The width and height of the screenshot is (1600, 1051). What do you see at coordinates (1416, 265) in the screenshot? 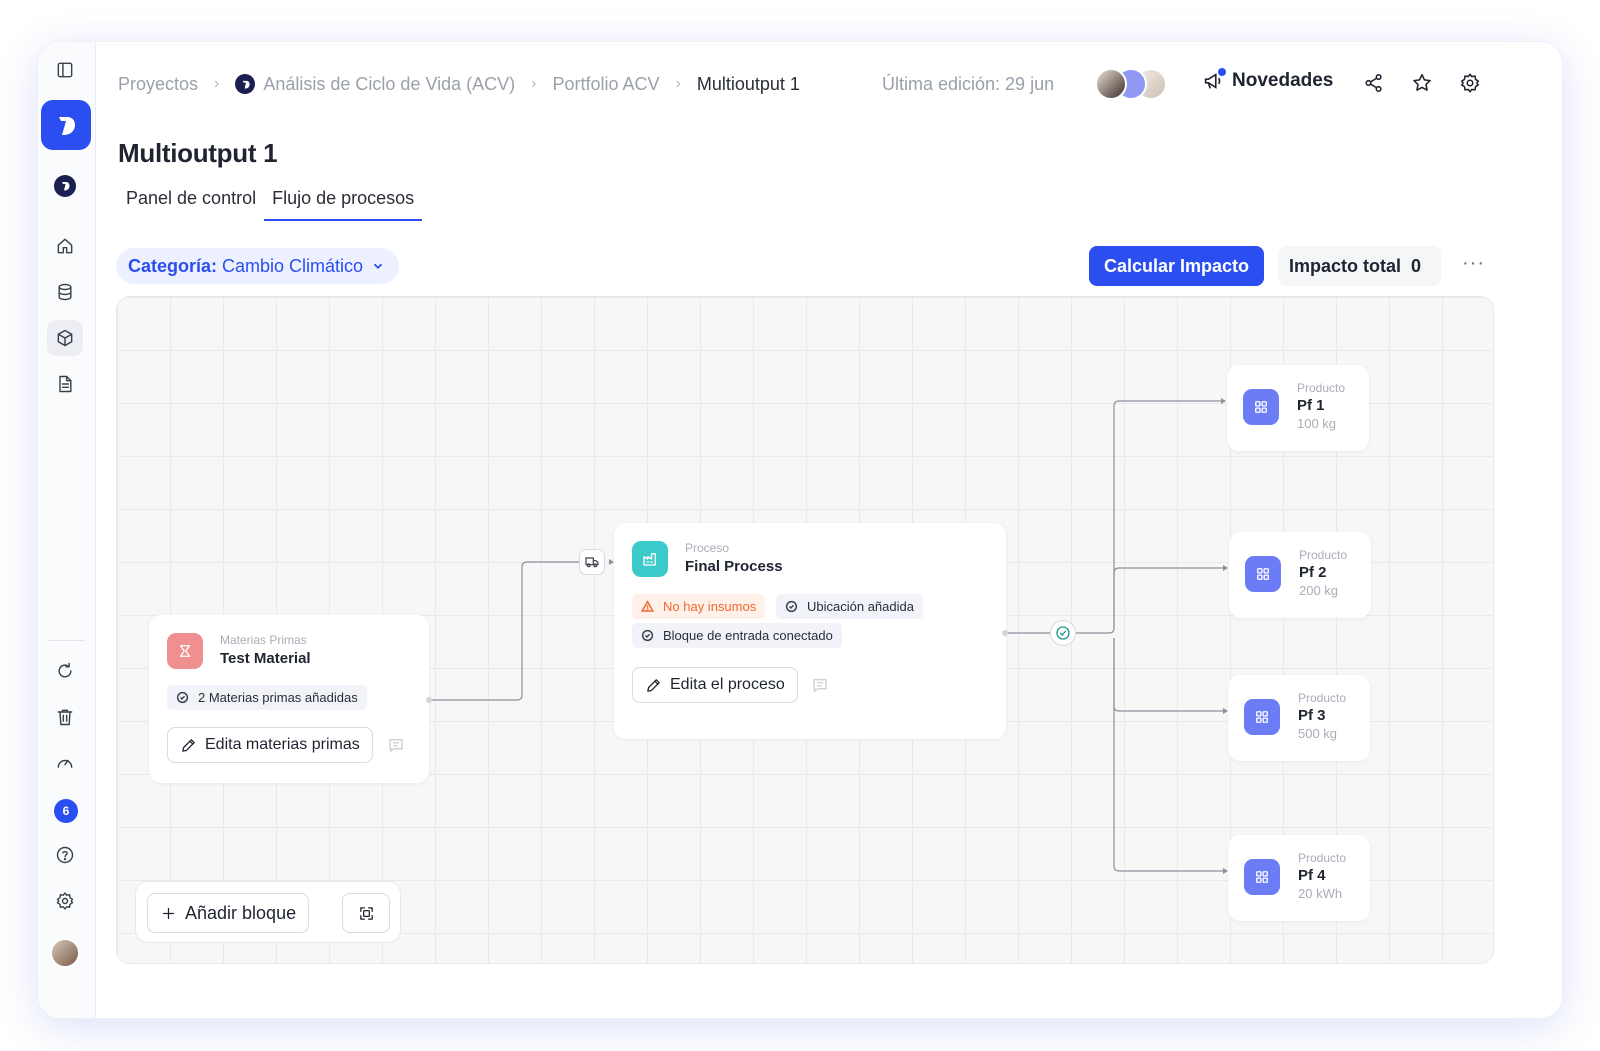
I see `total-impact-value: 0` at bounding box center [1416, 265].